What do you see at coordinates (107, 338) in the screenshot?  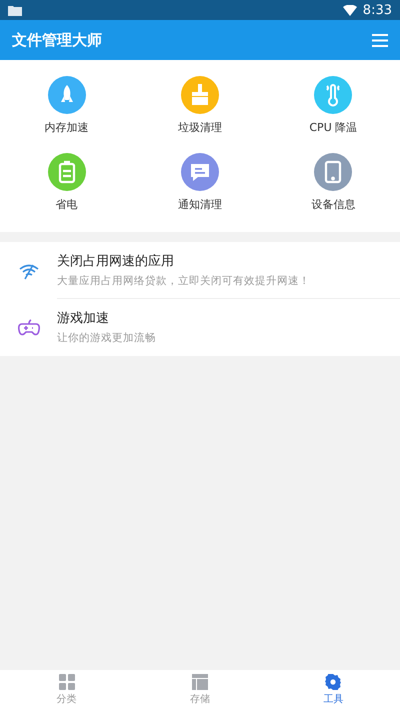 I see `feature-subtitle: 让你的游戏更加流畅` at bounding box center [107, 338].